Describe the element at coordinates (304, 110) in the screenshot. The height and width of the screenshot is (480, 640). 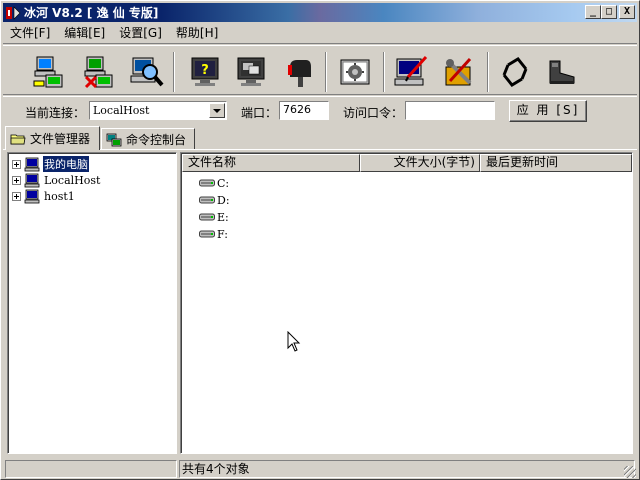
I see `port-input: 7626` at that location.